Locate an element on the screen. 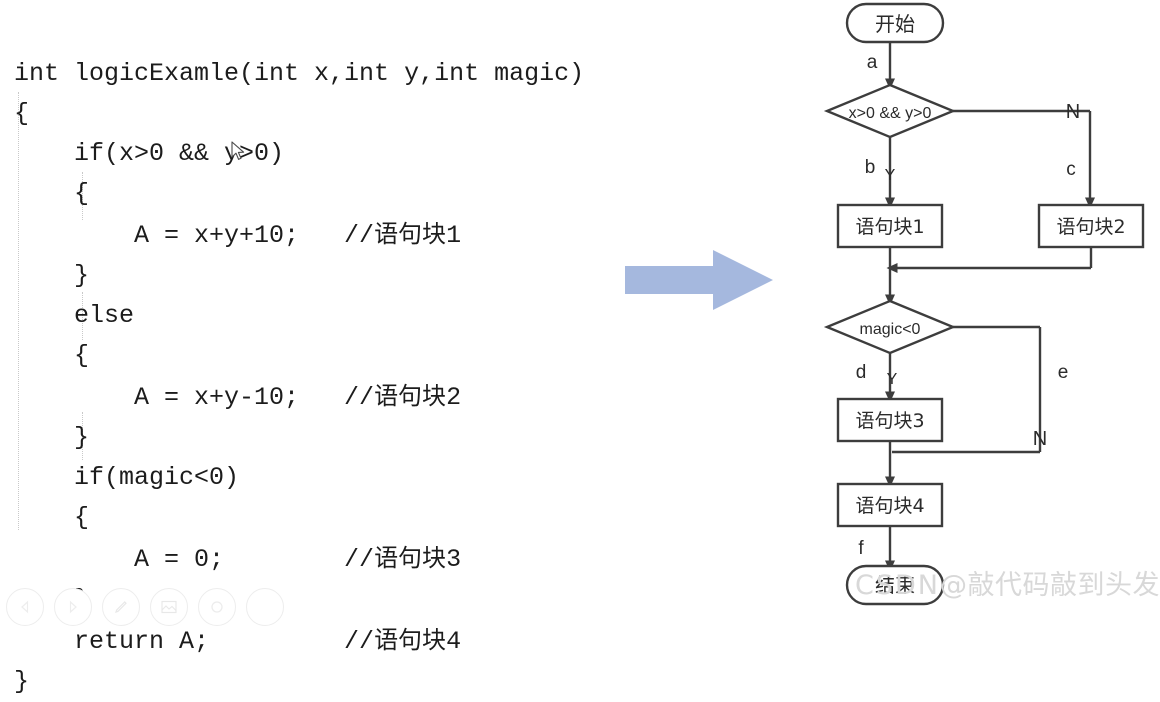 The image size is (1160, 702). watermark-handle: @敲代码敲到头发茂密 is located at coordinates (1049, 585).